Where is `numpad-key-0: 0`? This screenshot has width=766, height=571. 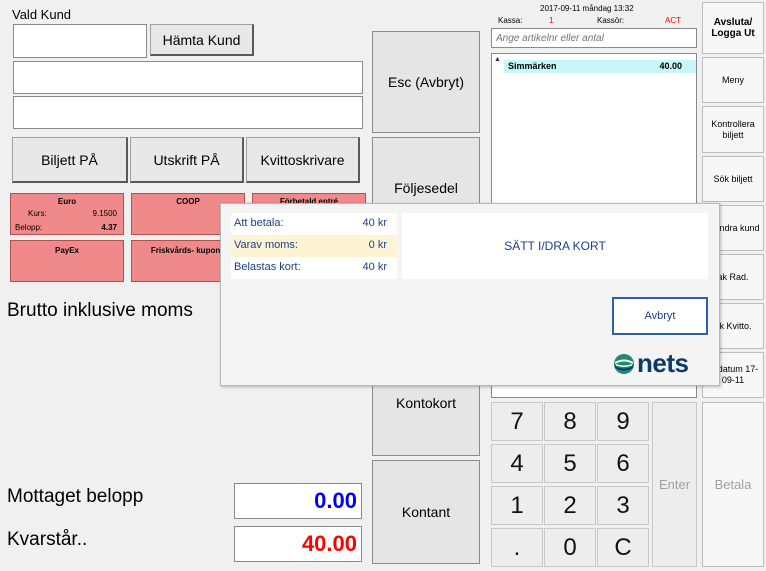 numpad-key-0: 0 is located at coordinates (570, 547).